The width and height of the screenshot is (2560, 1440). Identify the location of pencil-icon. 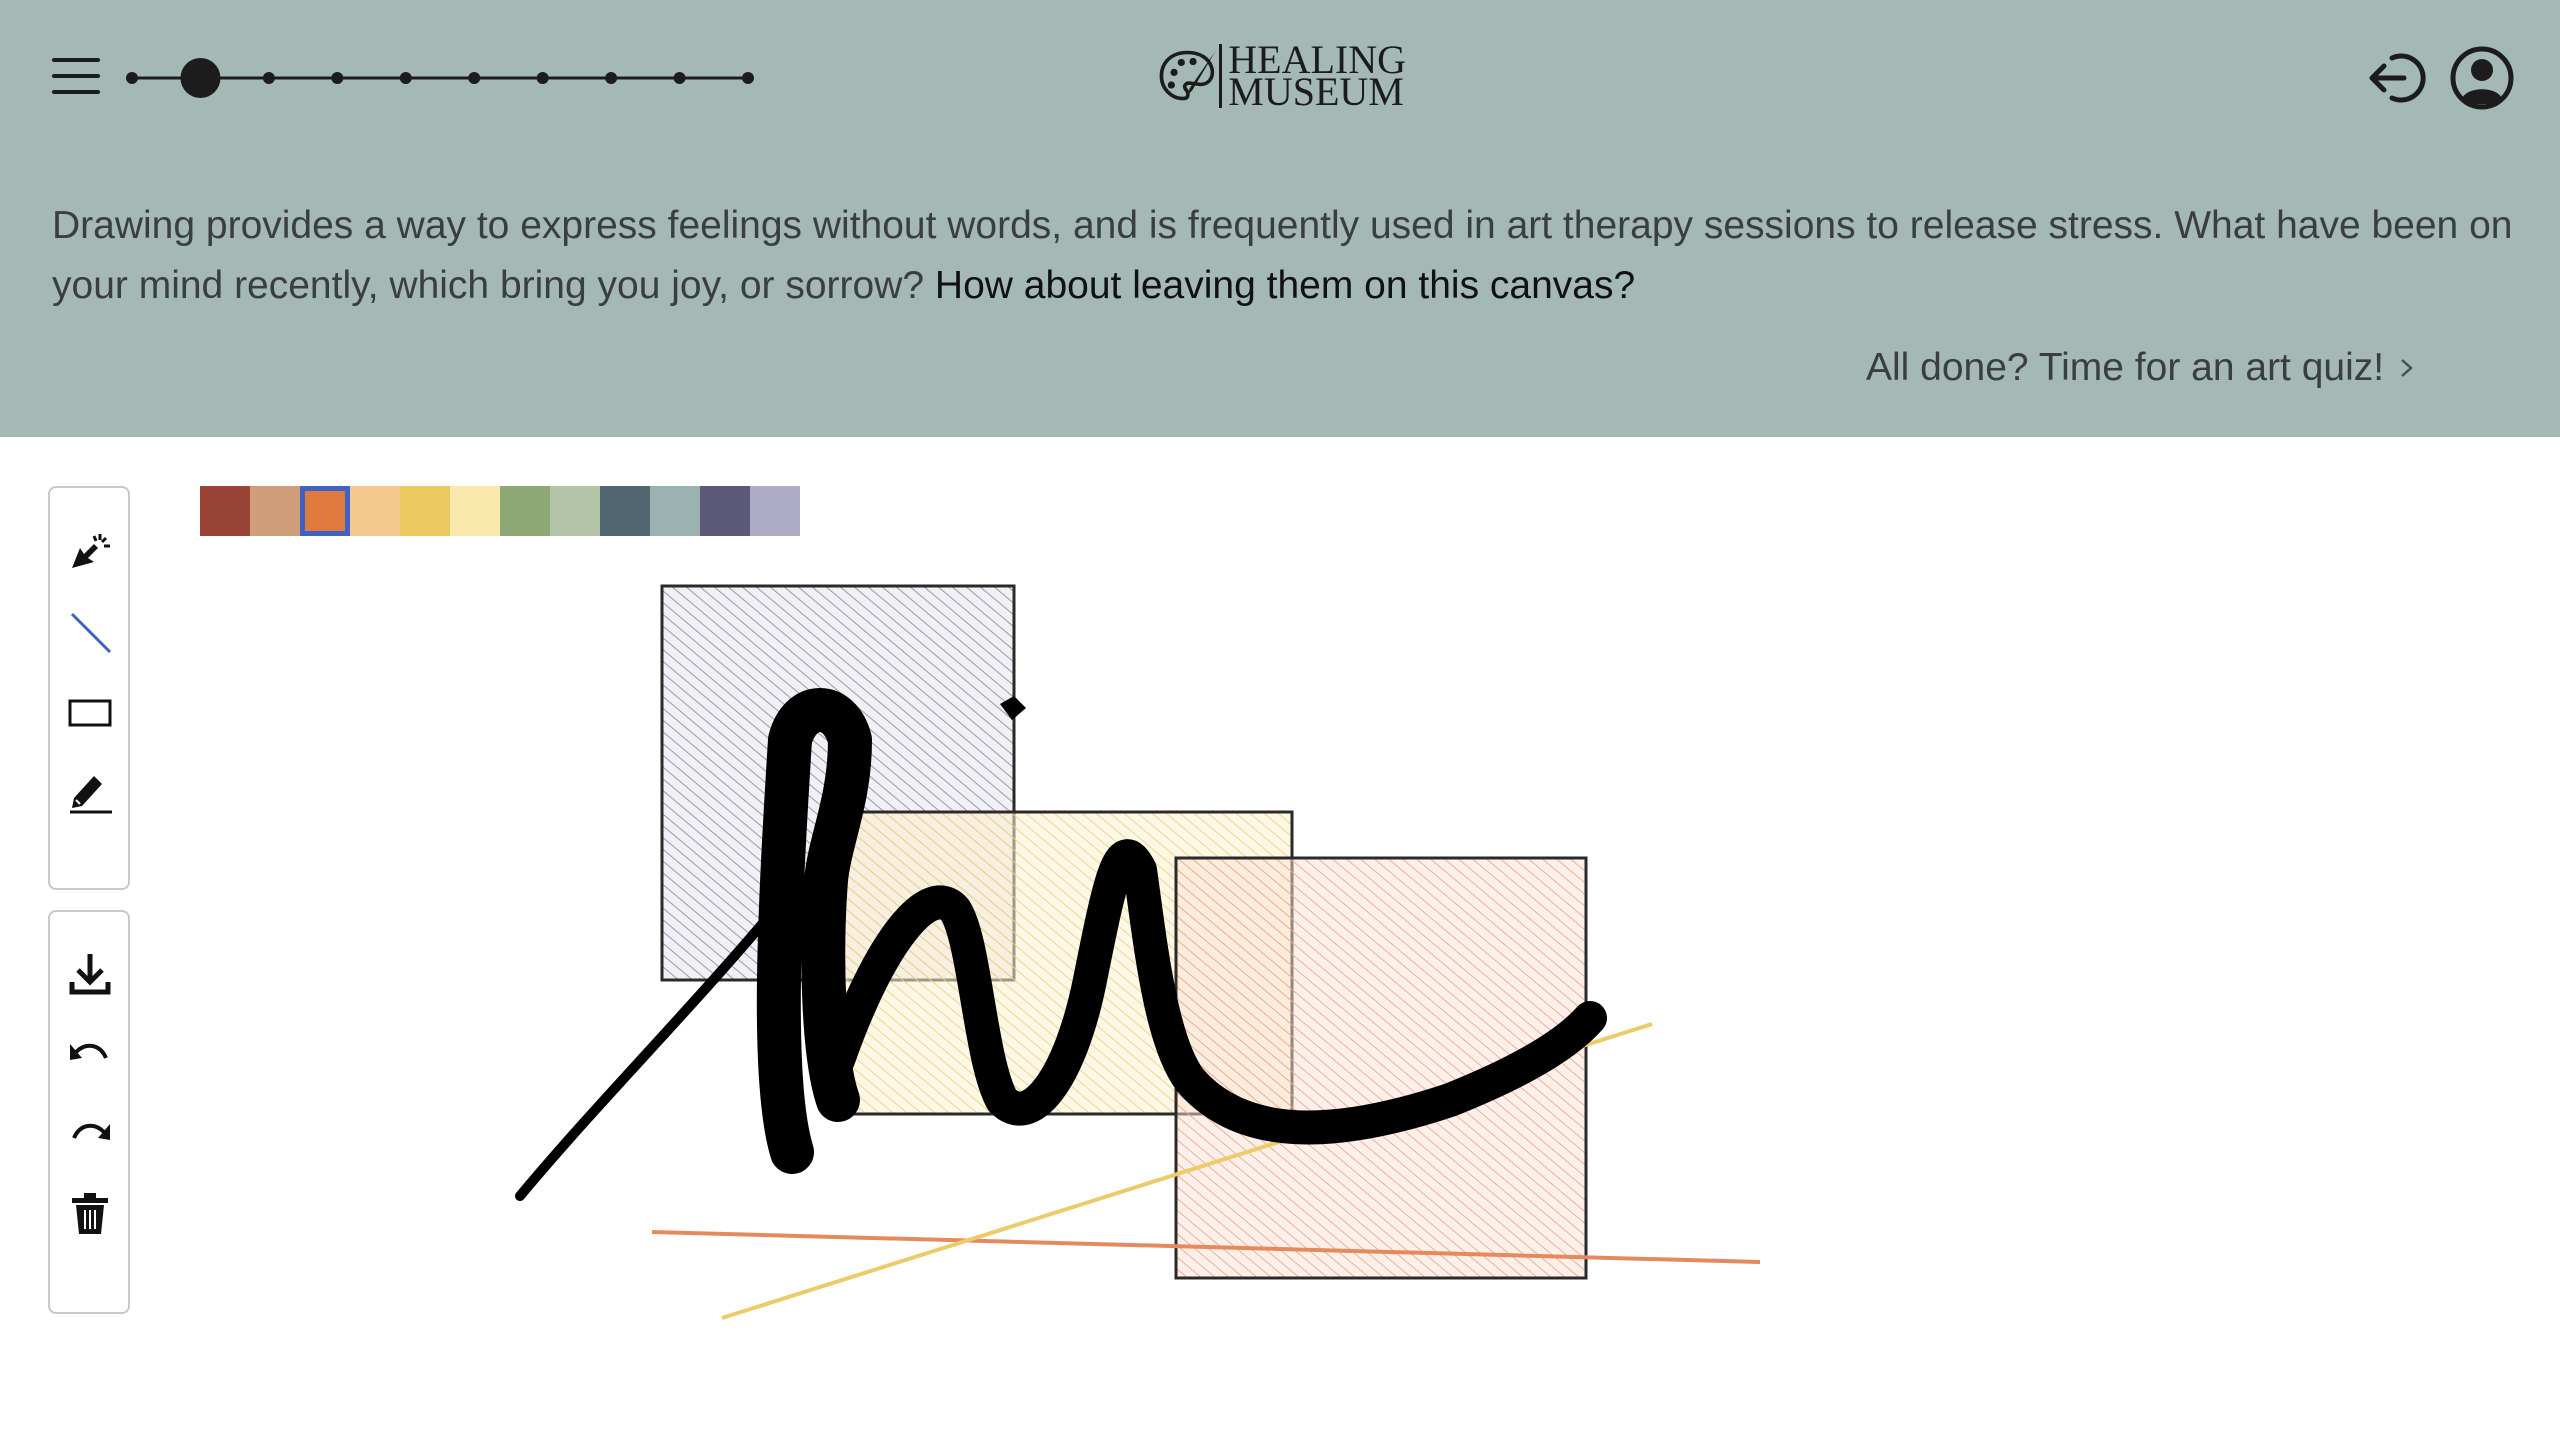
(91, 795).